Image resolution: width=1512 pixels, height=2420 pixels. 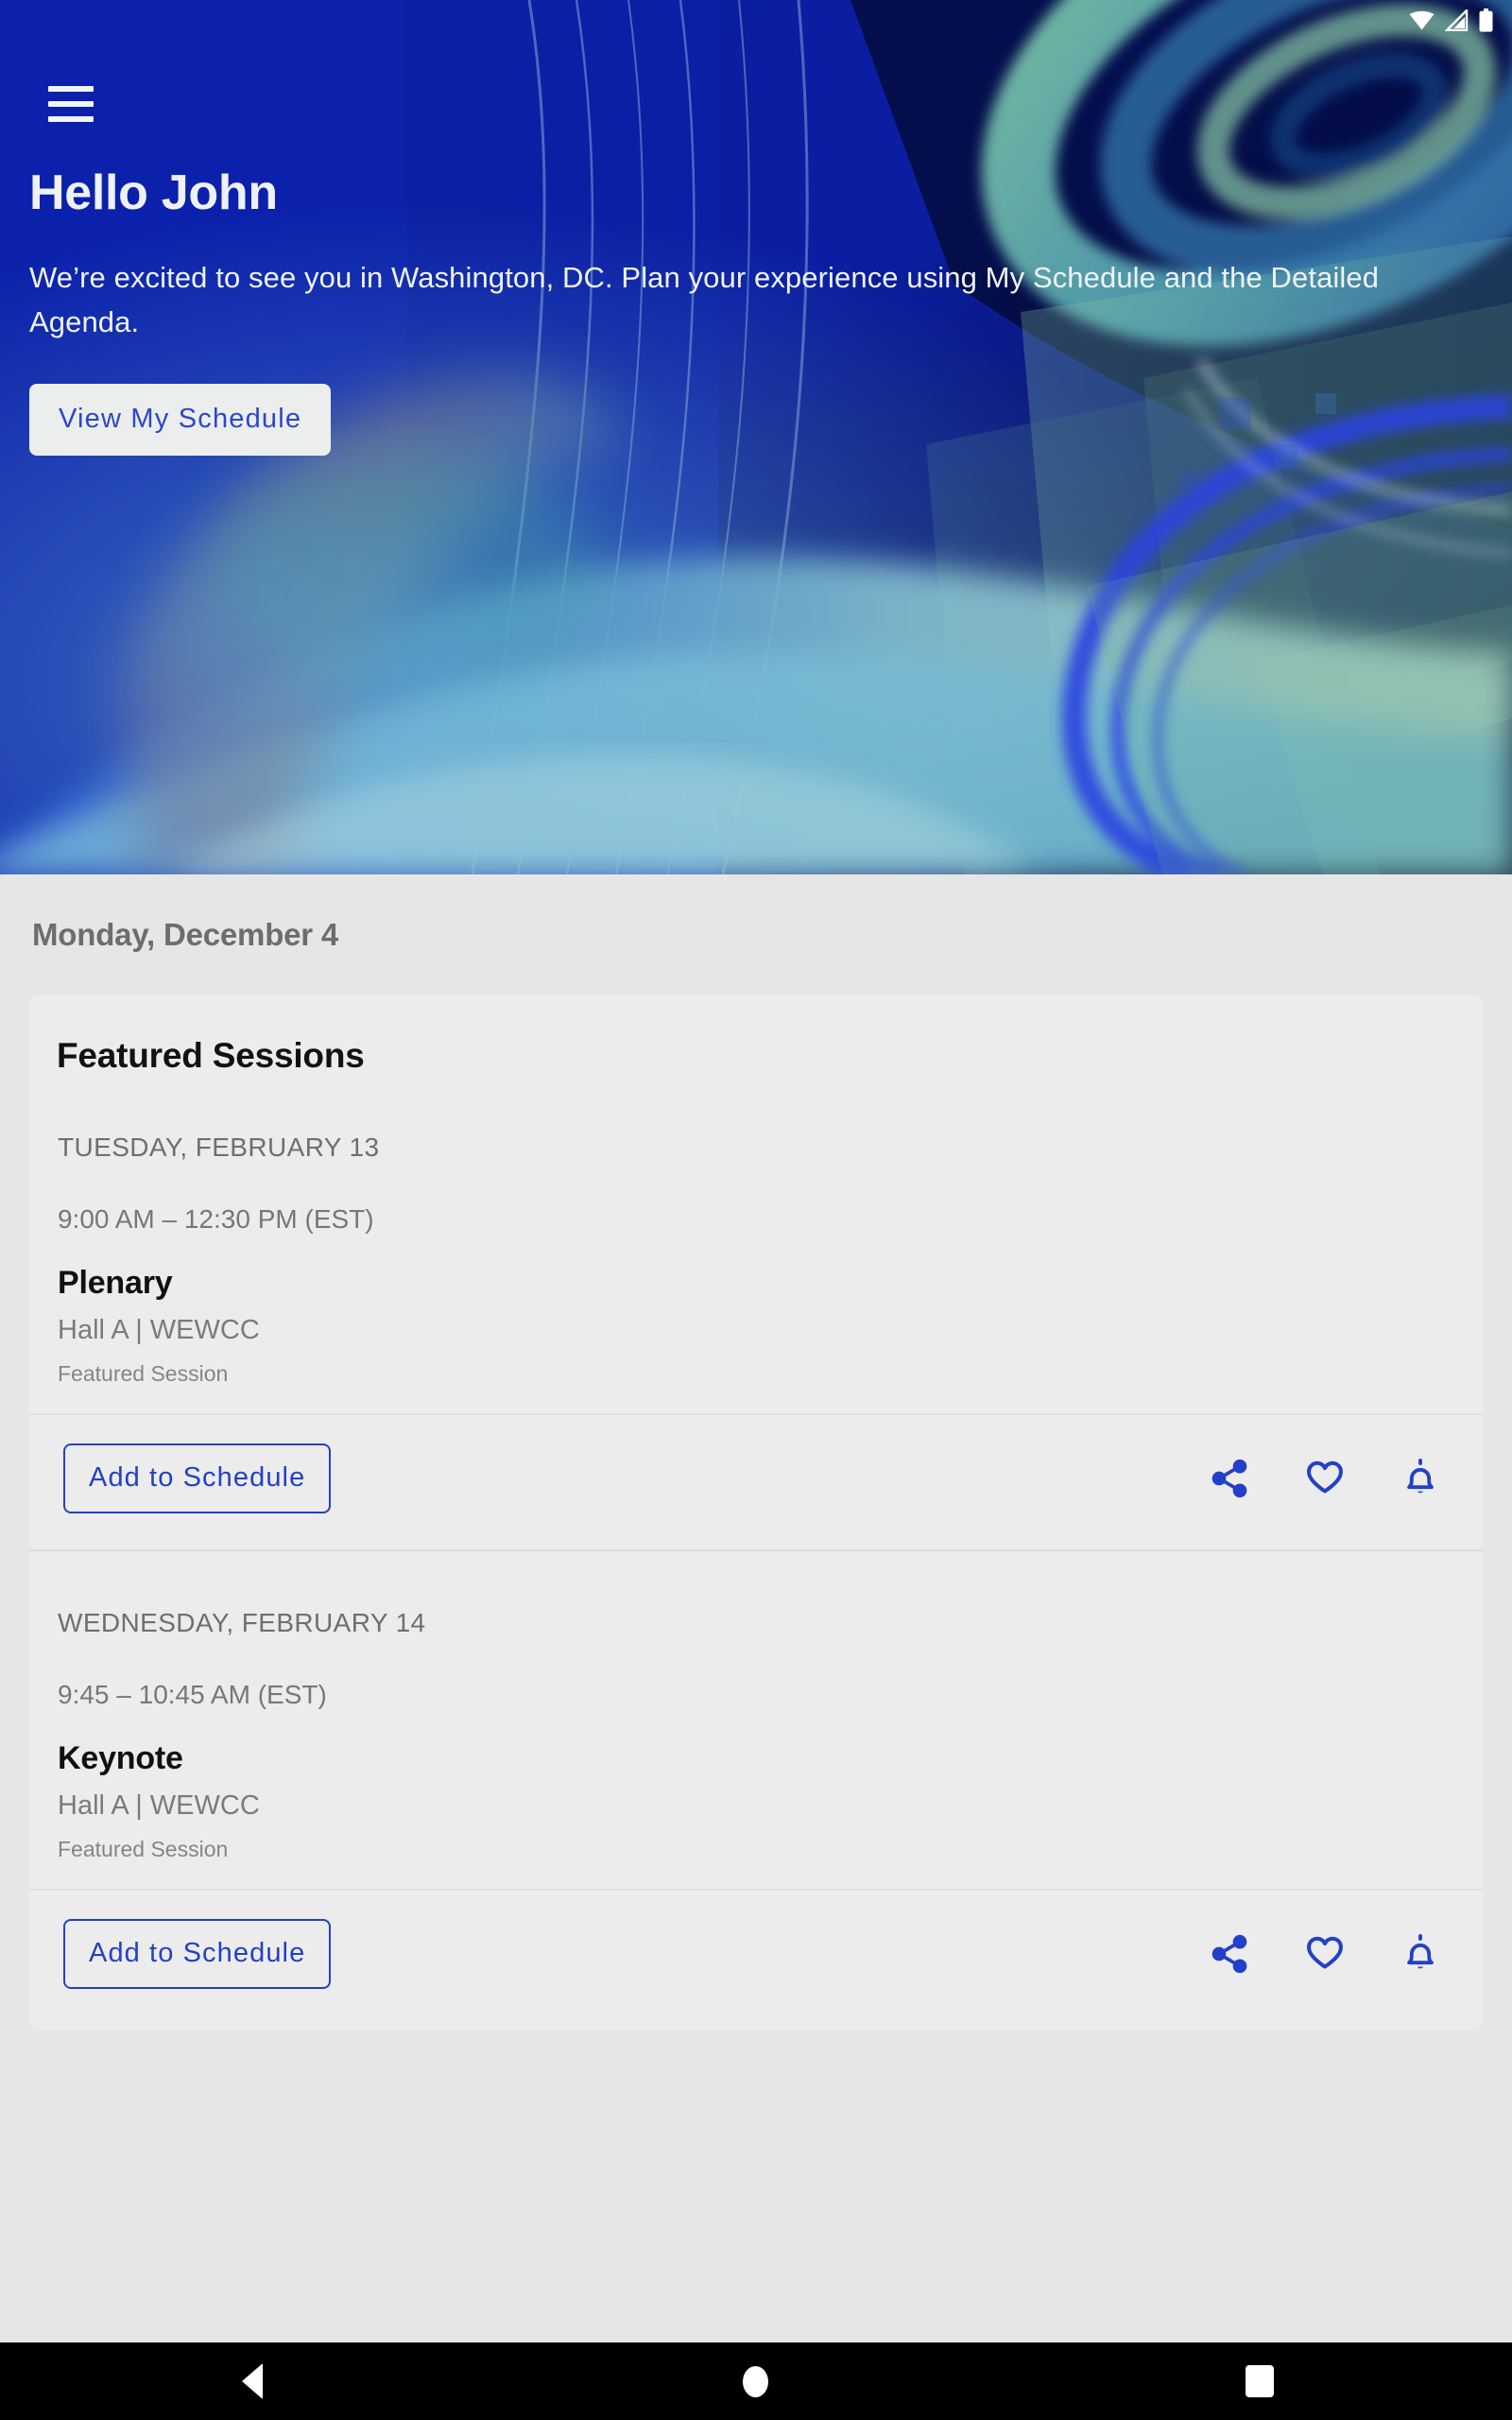 What do you see at coordinates (115, 1283) in the screenshot?
I see `session-name: Plenary` at bounding box center [115, 1283].